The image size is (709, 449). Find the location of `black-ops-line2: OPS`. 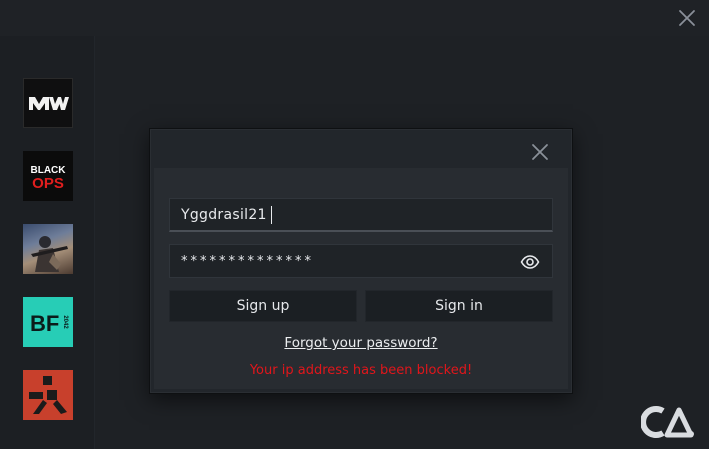

black-ops-line2: OPS is located at coordinates (48, 183).